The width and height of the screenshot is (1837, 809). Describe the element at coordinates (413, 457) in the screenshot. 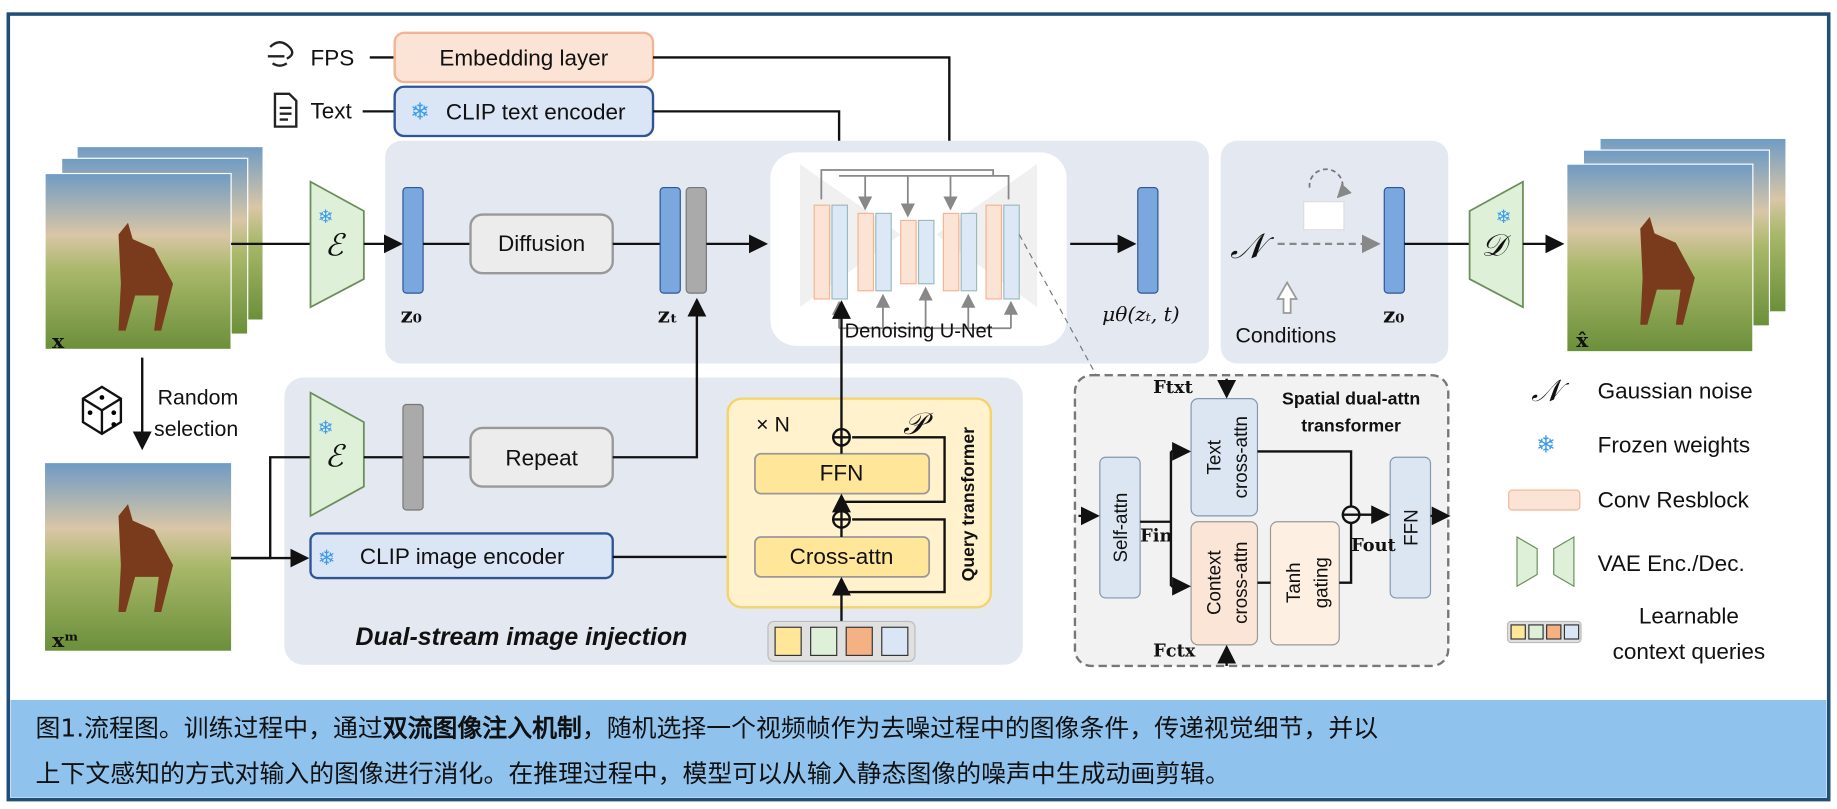

I see `image-latent-bar` at that location.